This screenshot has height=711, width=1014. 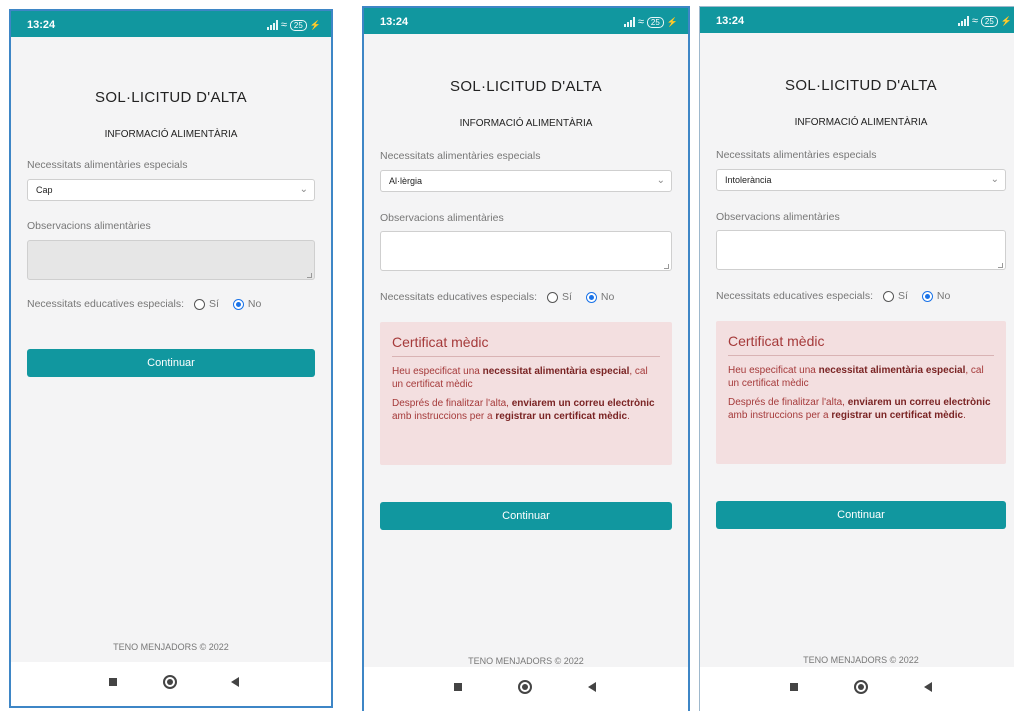 I want to click on diet-select: Cap ⌄, so click(x=171, y=190).